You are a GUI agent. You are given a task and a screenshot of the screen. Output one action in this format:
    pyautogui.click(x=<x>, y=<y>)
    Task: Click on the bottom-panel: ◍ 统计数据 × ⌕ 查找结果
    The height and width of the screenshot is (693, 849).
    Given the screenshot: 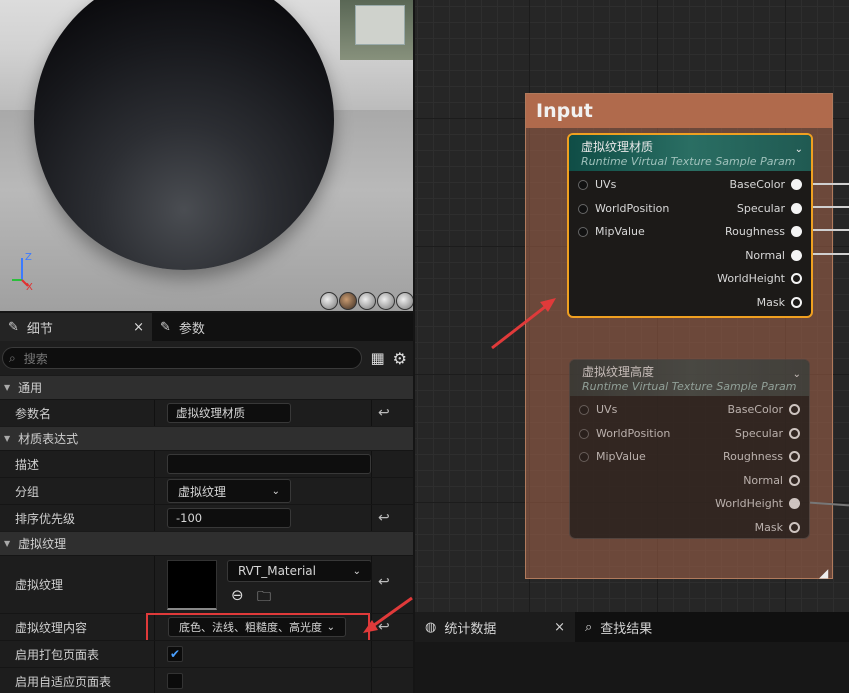 What is the action you would take?
    pyautogui.click(x=632, y=652)
    